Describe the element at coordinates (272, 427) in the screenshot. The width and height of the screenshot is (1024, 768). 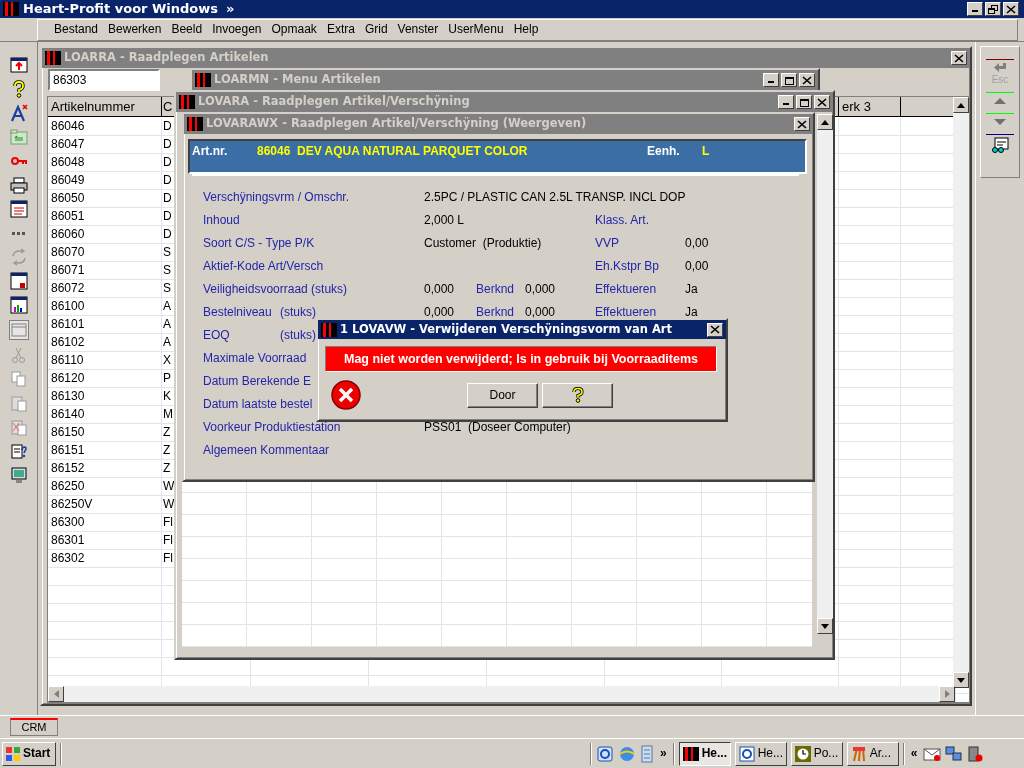
I see `field-label: Voorkeur Produktiestation` at that location.